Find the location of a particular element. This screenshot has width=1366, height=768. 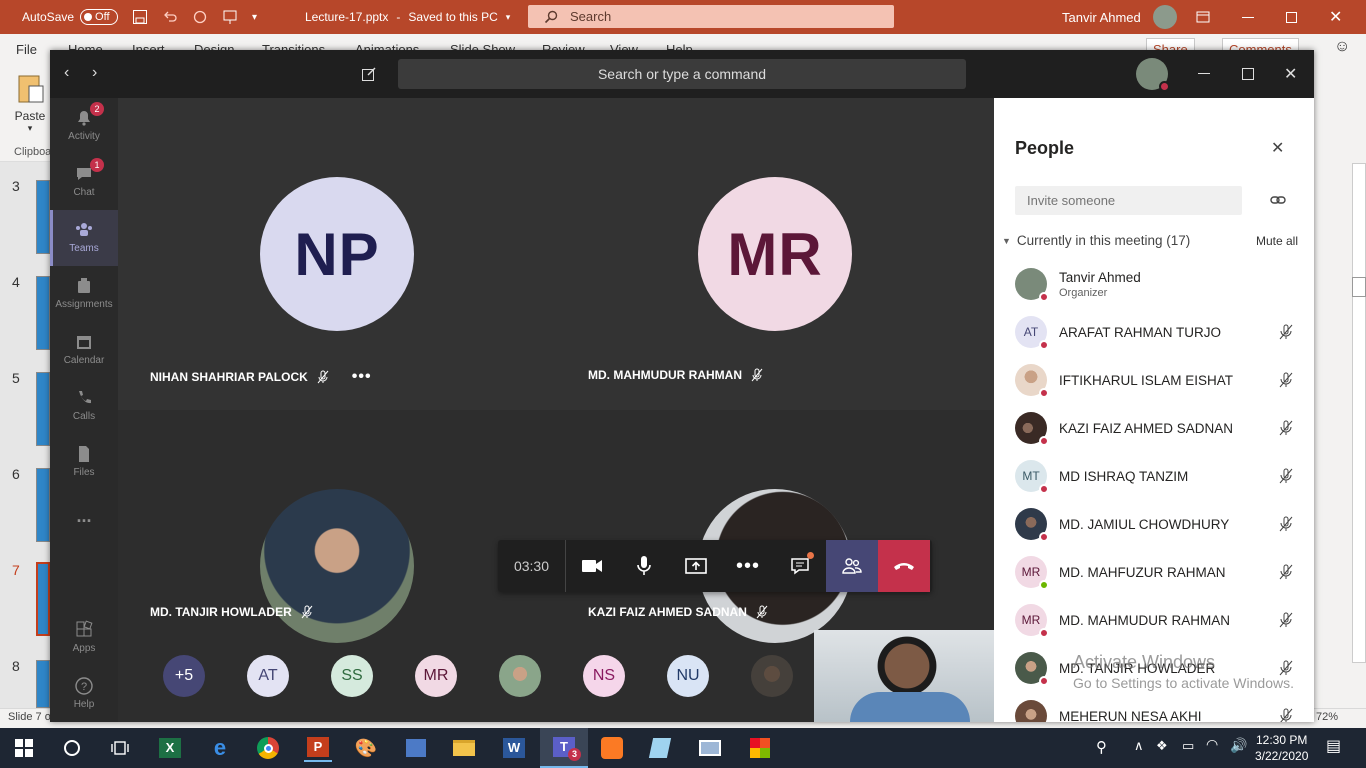

redo-icon is located at coordinates (200, 17).